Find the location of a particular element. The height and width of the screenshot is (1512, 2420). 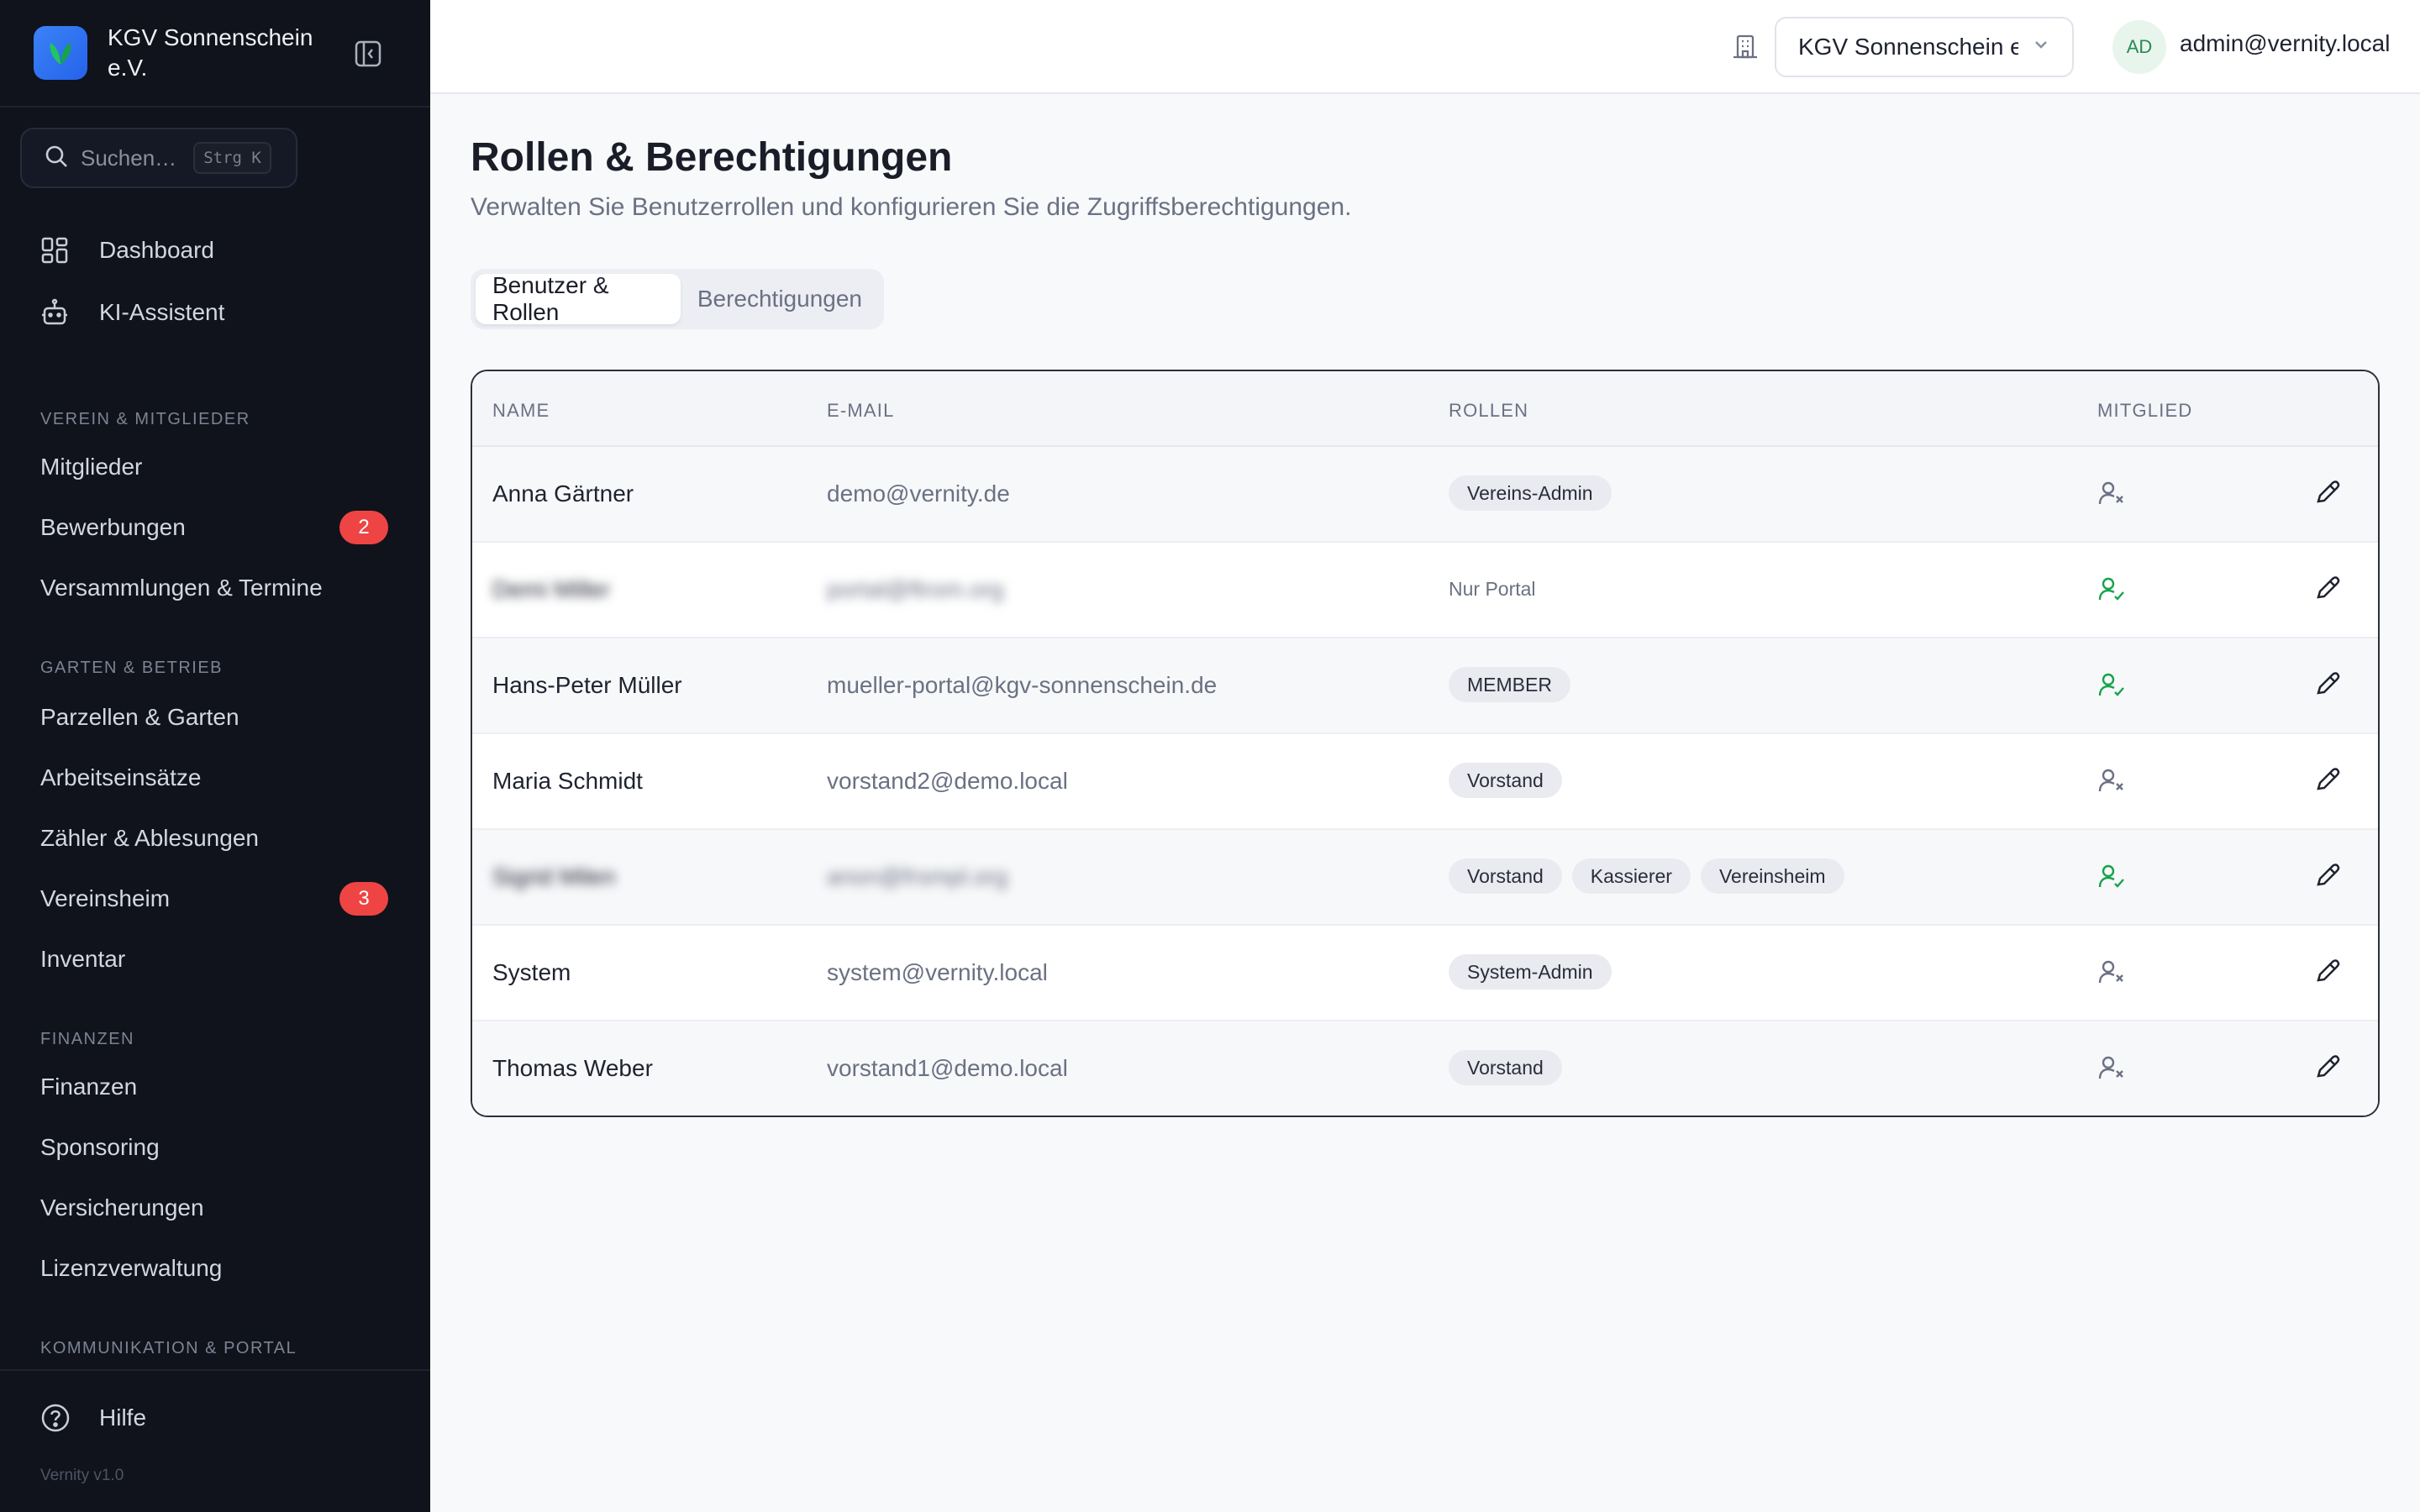

sidebar-item-ki-assistent: KI-Assistent is located at coordinates (215, 312).